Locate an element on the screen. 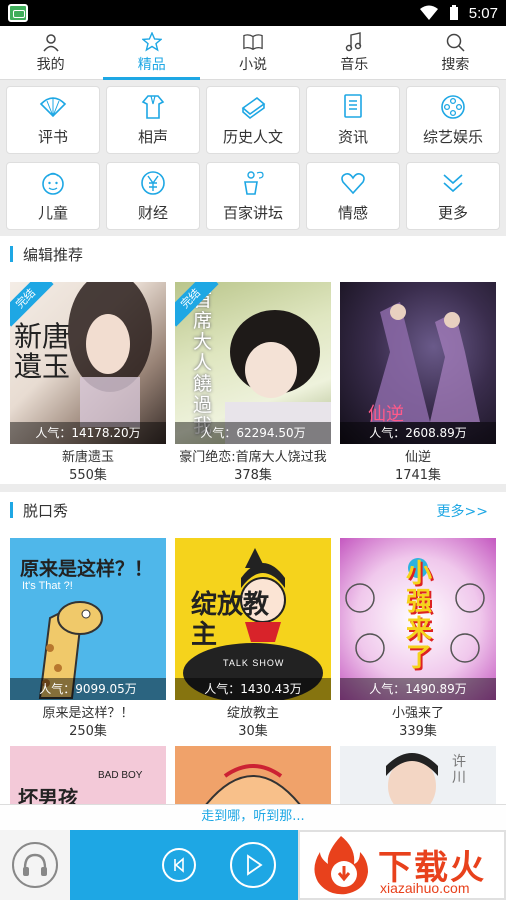  play-icon is located at coordinates (255, 865).